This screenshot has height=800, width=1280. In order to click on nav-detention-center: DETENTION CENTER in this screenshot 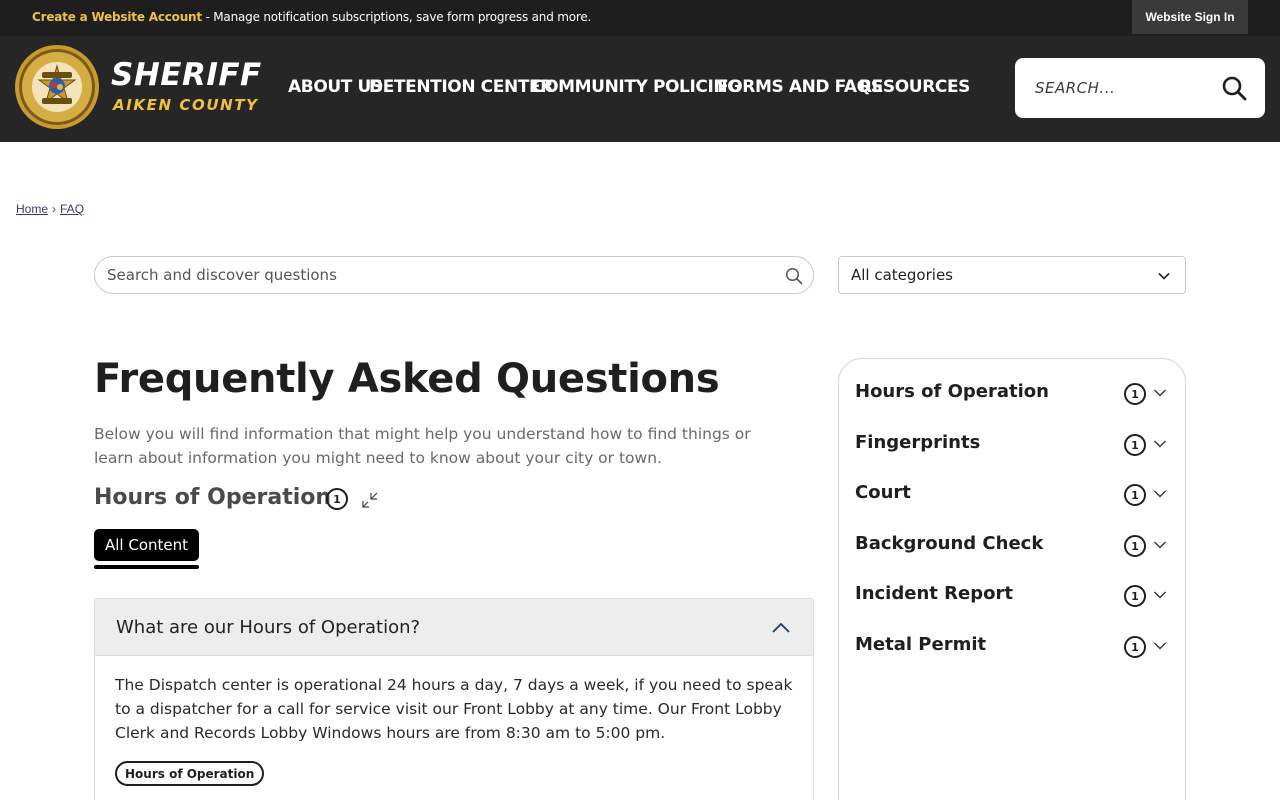, I will do `click(461, 87)`.